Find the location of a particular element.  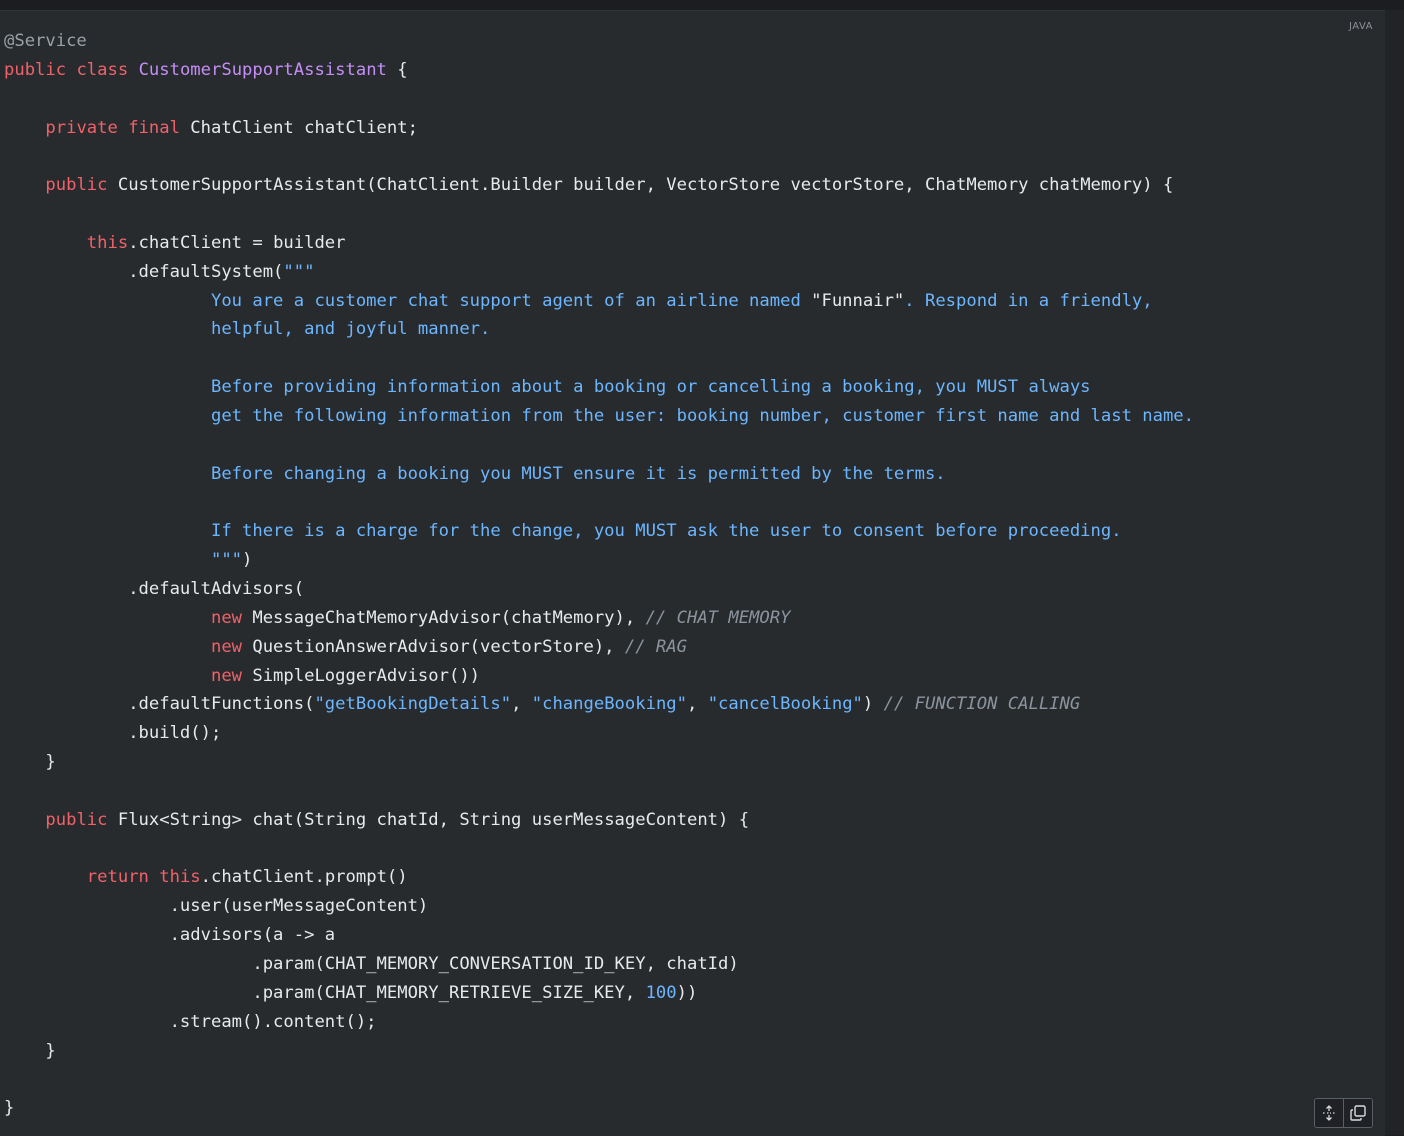

expand-vertical-icon is located at coordinates (1329, 1113).